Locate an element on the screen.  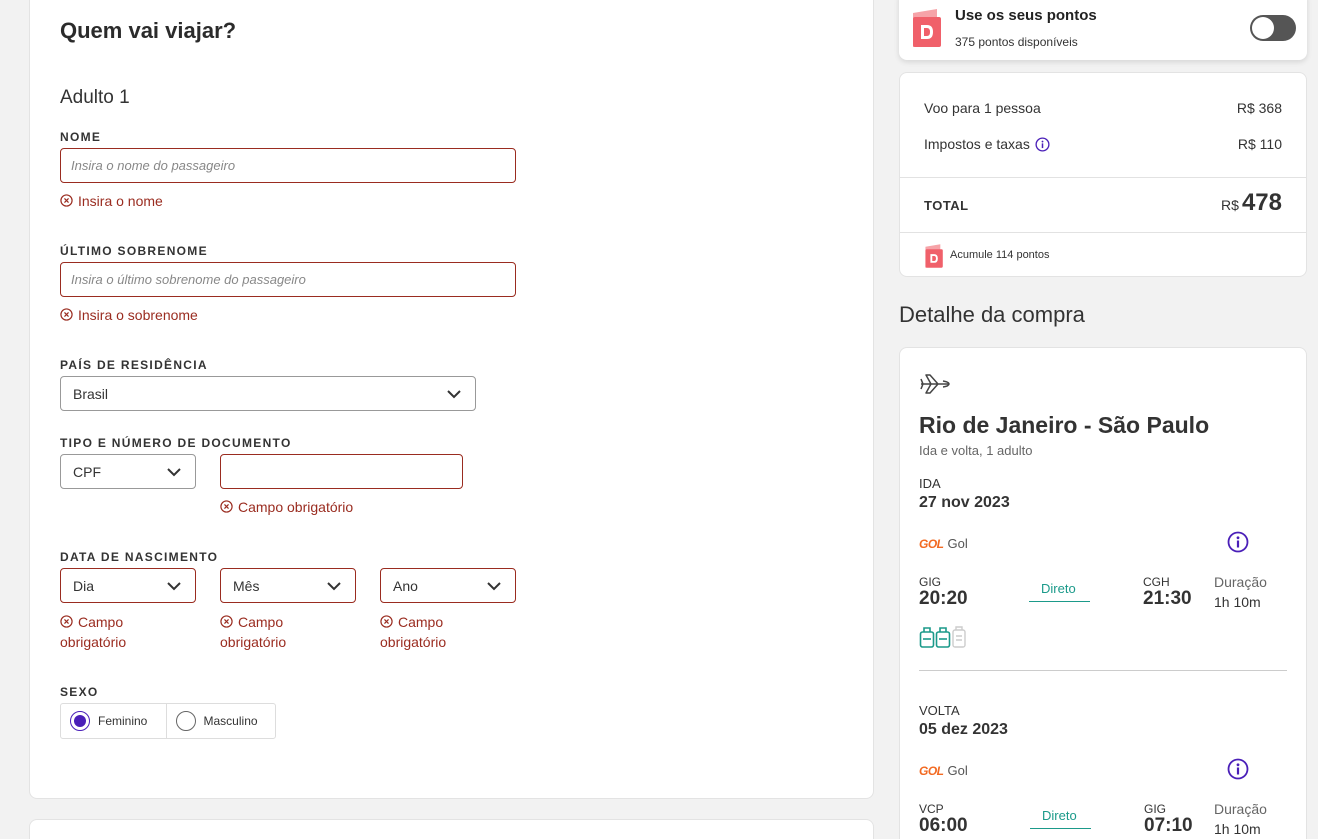
birth-day-select: Dia is located at coordinates (128, 585).